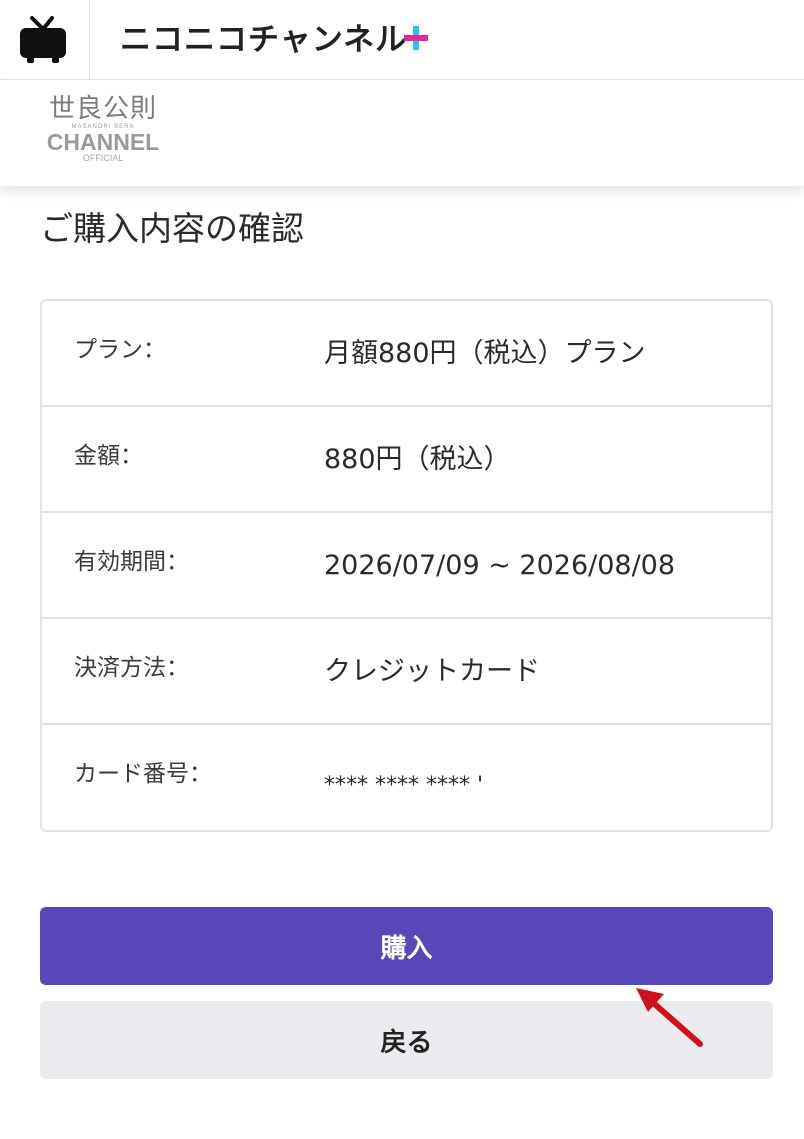 The height and width of the screenshot is (1139, 804). What do you see at coordinates (108, 456) in the screenshot?
I see `amount-label: 金額：` at bounding box center [108, 456].